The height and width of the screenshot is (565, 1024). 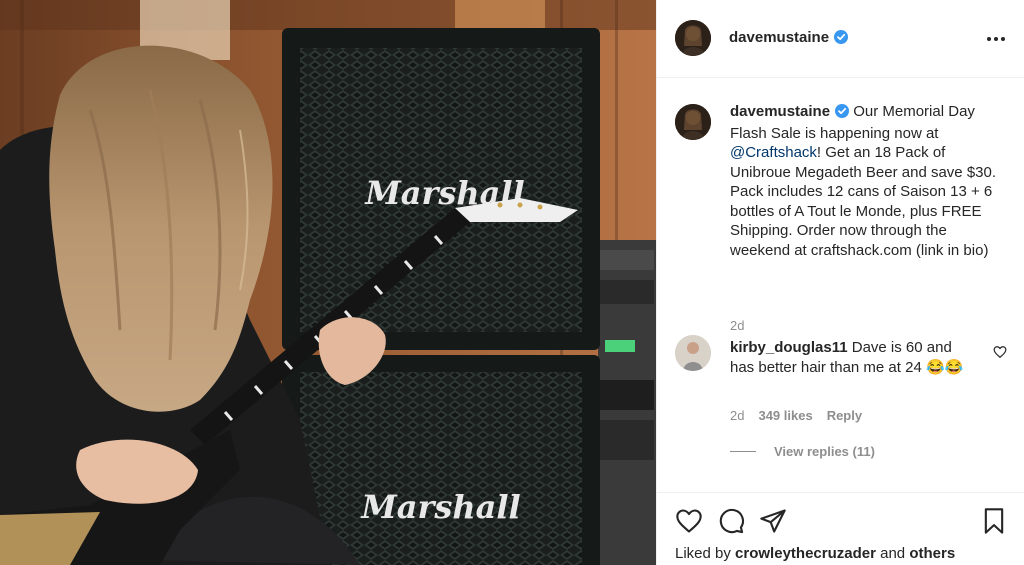 I want to click on view-replies-button: View replies (11), so click(x=802, y=451).